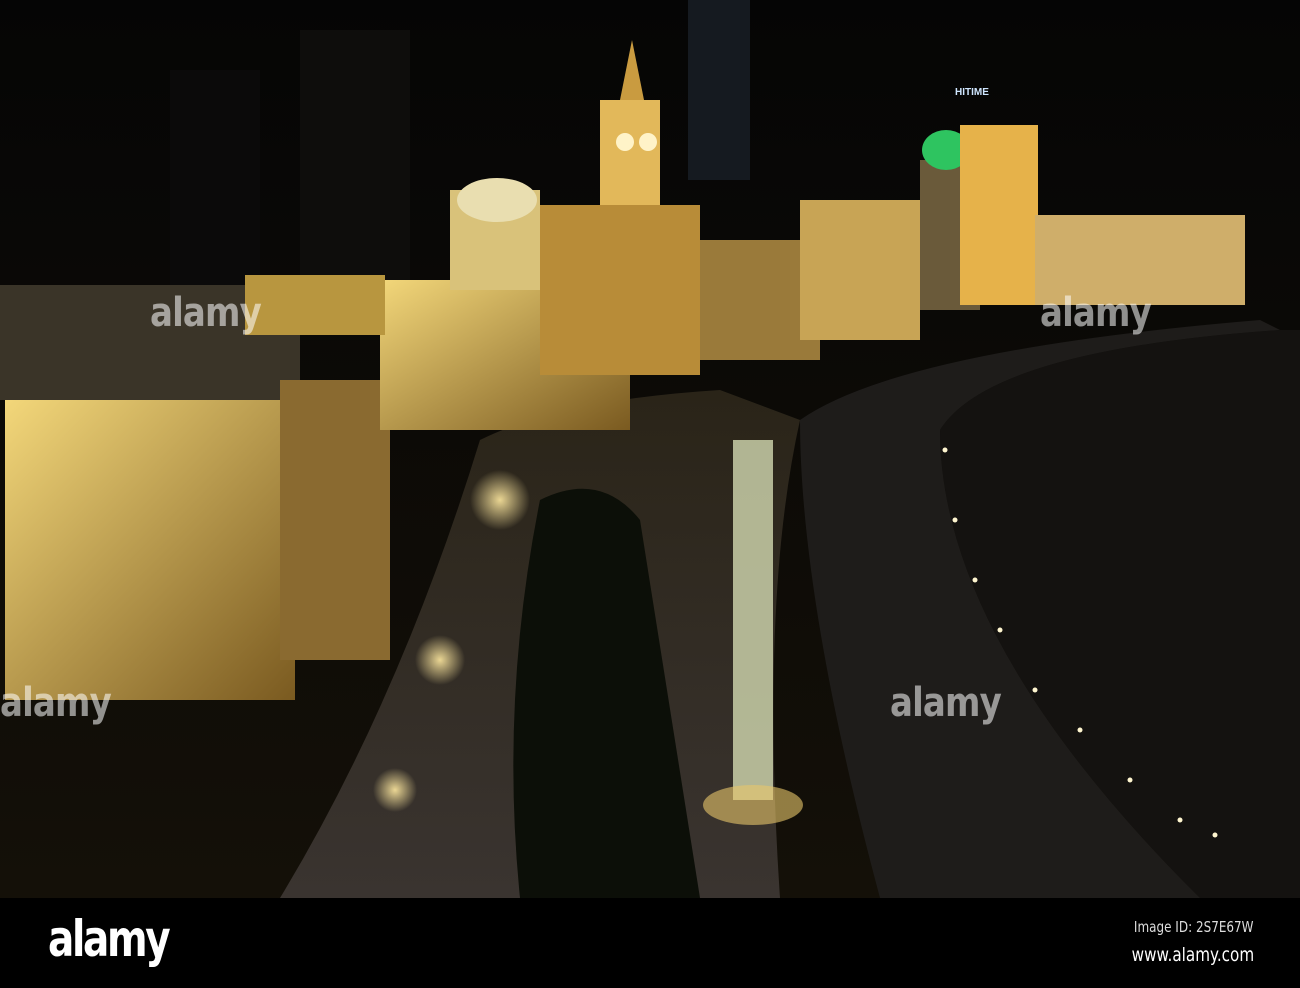 The width and height of the screenshot is (1300, 988). Describe the element at coordinates (972, 92) in the screenshot. I see `hitime-sign: HITIME` at that location.